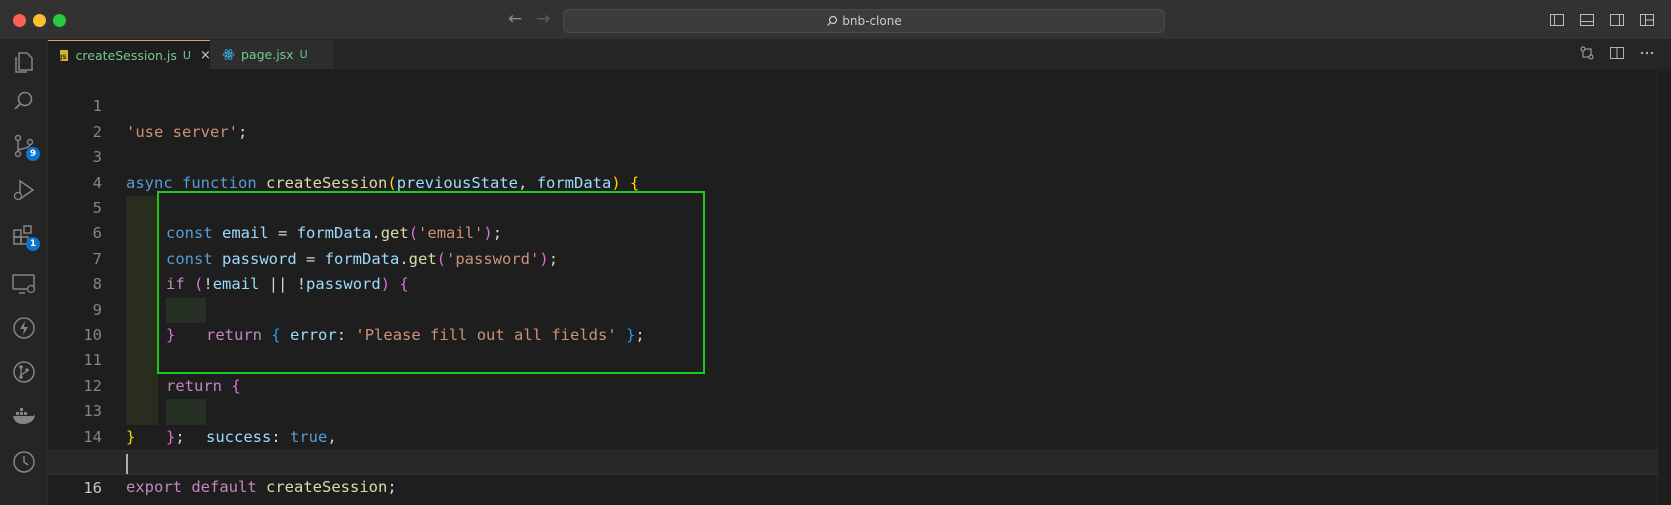 This screenshot has height=505, width=1671. I want to click on explorer-icon, so click(24, 62).